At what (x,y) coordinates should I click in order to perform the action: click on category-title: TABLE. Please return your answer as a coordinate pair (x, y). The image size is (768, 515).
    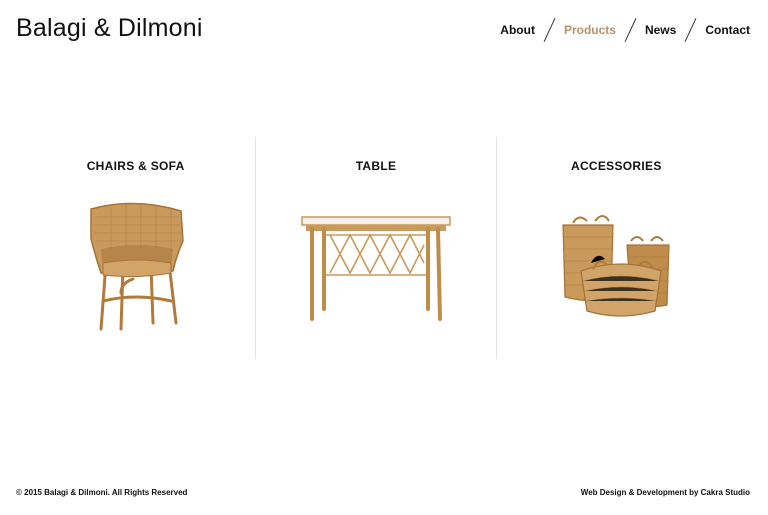
    Looking at the image, I should click on (376, 166).